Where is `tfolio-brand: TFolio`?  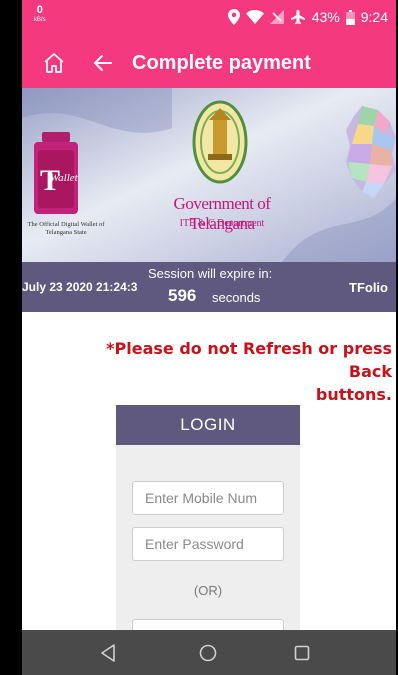 tfolio-brand: TFolio is located at coordinates (368, 287).